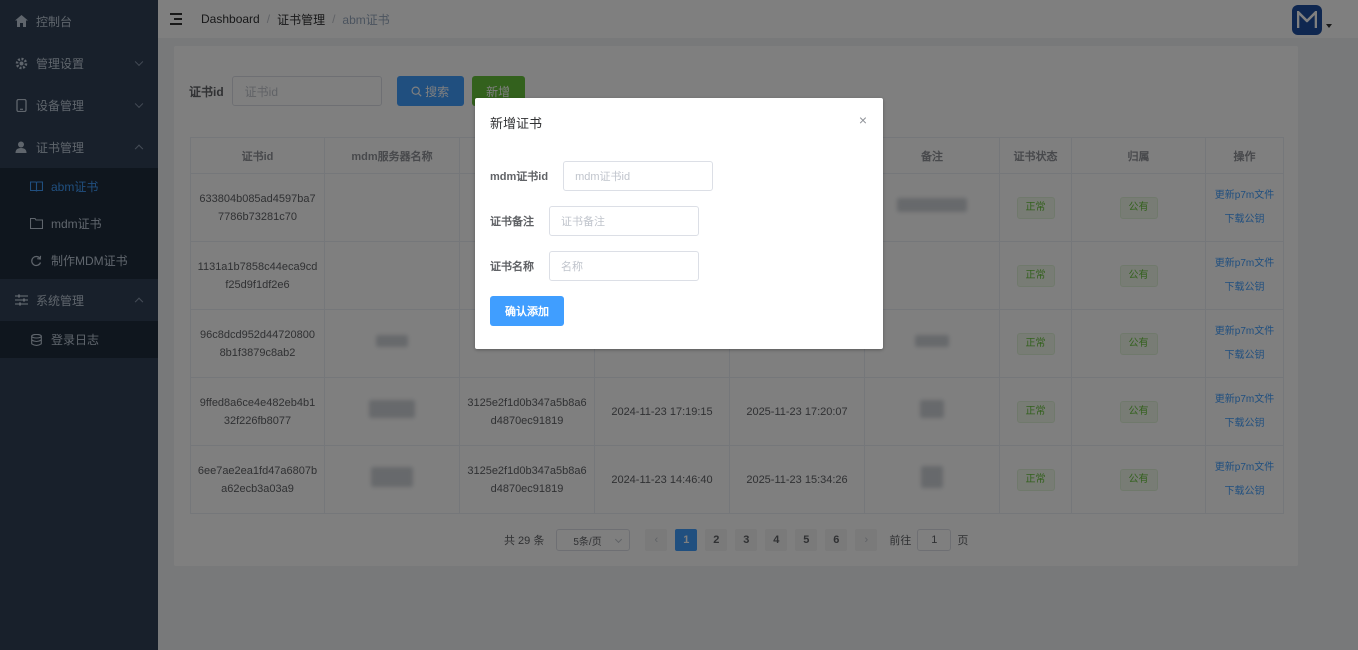 The height and width of the screenshot is (650, 1358). I want to click on cert-remark-label: 证书备注, so click(512, 222).